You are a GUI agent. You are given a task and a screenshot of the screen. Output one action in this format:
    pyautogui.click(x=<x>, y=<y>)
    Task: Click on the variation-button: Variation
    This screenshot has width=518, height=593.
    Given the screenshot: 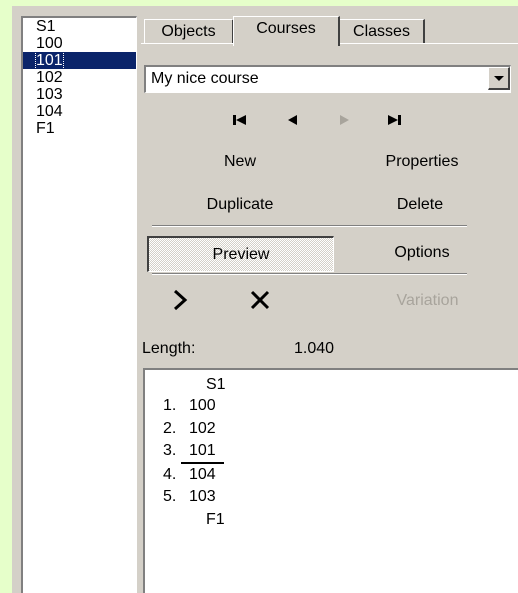 What is the action you would take?
    pyautogui.click(x=427, y=300)
    